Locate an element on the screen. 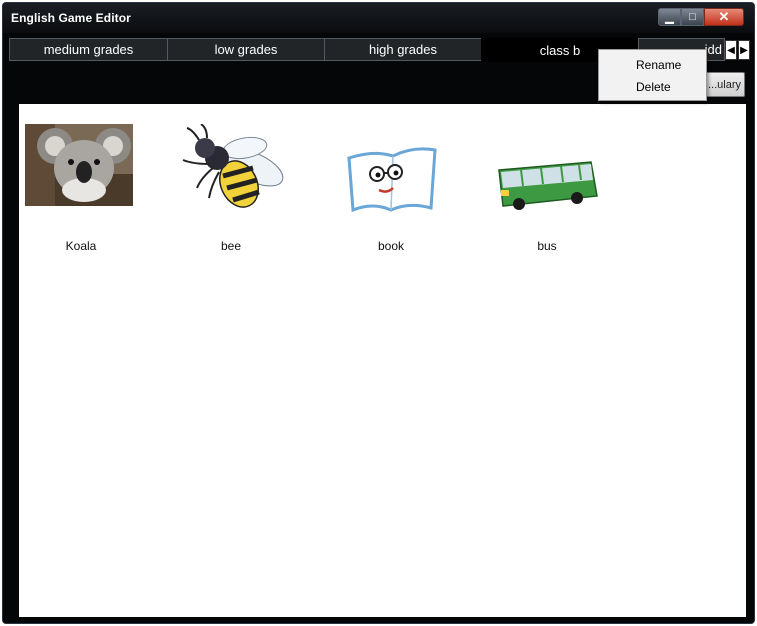 Image resolution: width=757 pixels, height=626 pixels. chevron-left-icon: ◀ is located at coordinates (731, 50).